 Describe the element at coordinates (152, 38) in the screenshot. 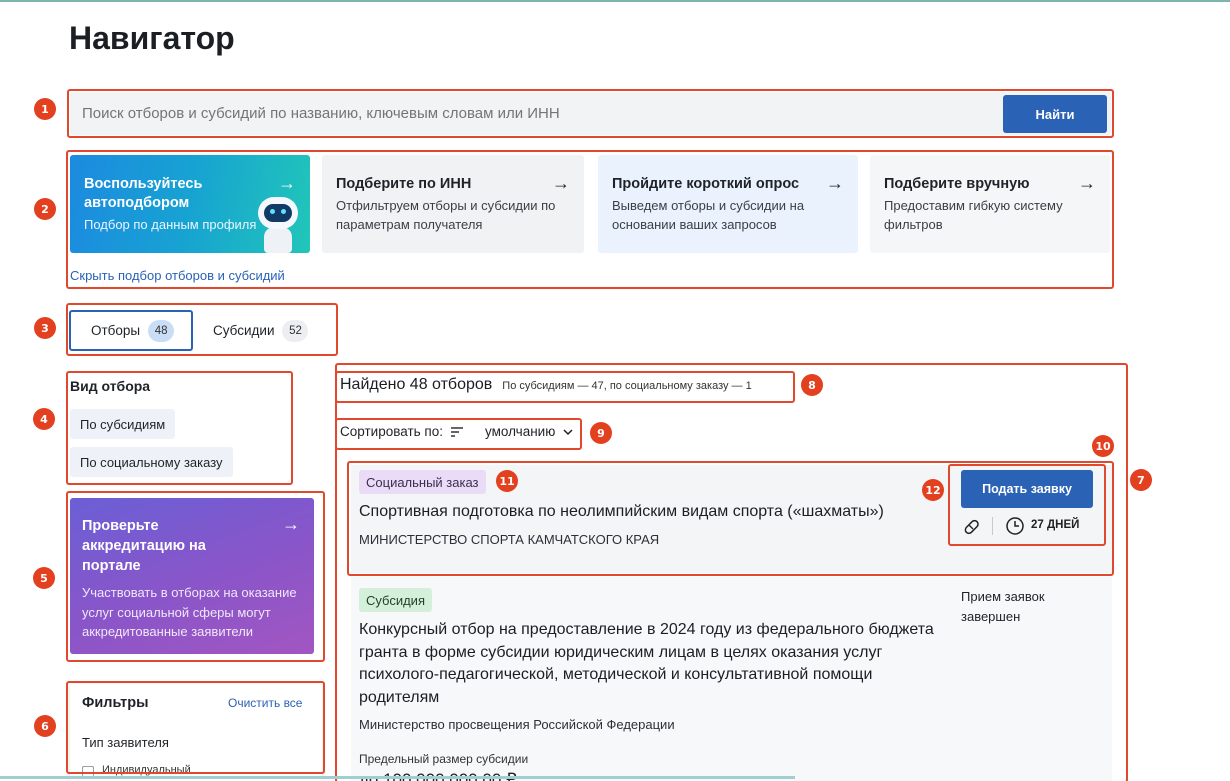

I see `page-title: Навигатор` at that location.